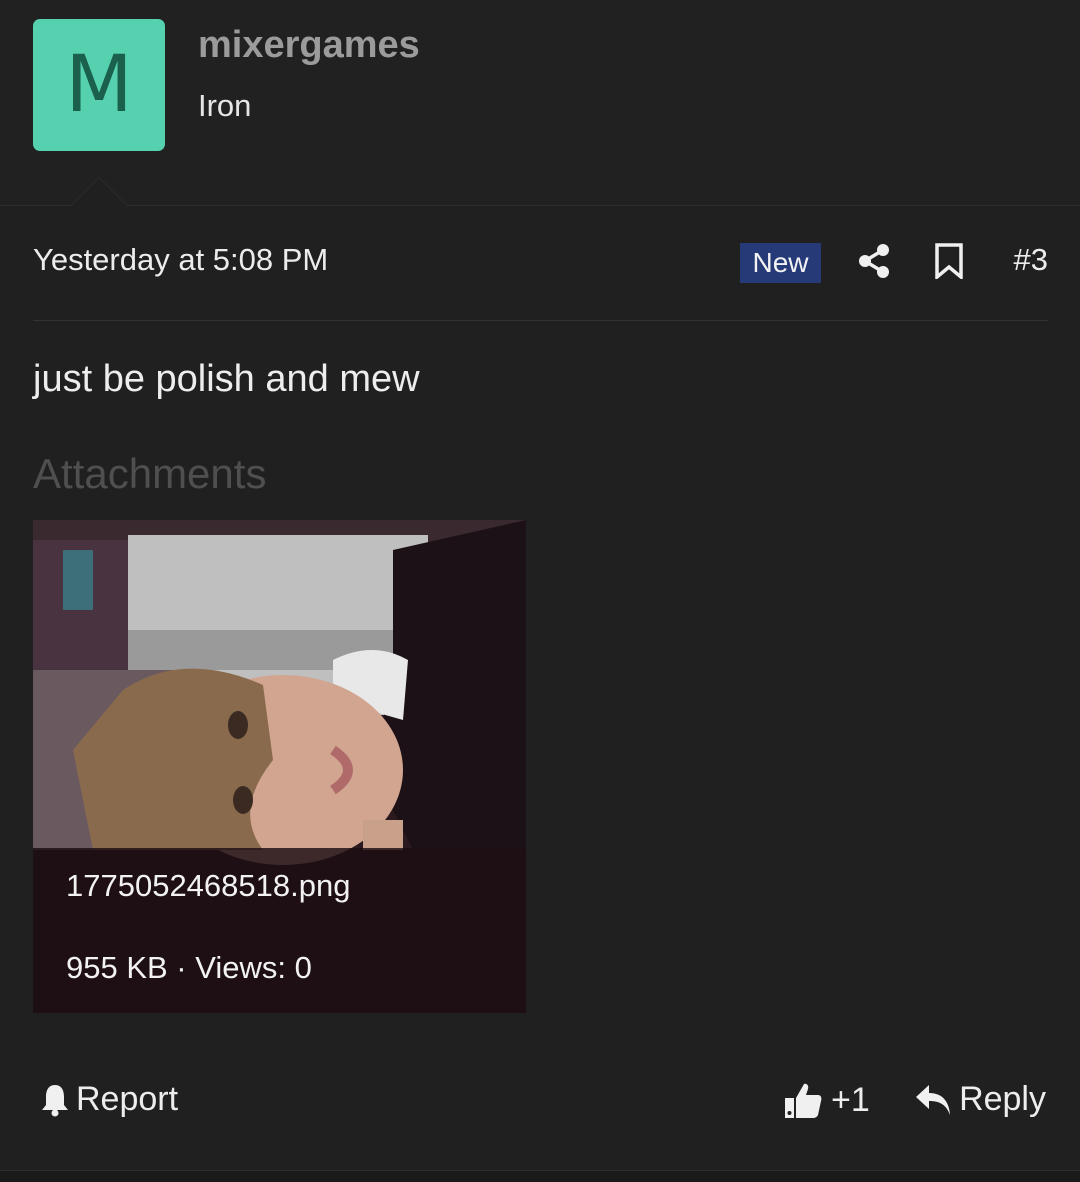  I want to click on reply-label: Reply, so click(1002, 1099).